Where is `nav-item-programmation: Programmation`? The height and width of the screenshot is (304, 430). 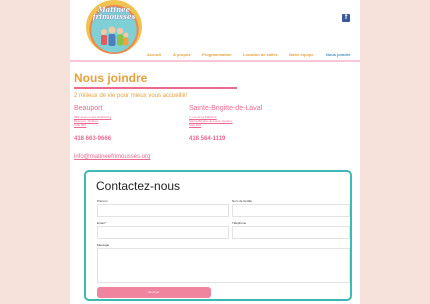 nav-item-programmation: Programmation is located at coordinates (217, 54).